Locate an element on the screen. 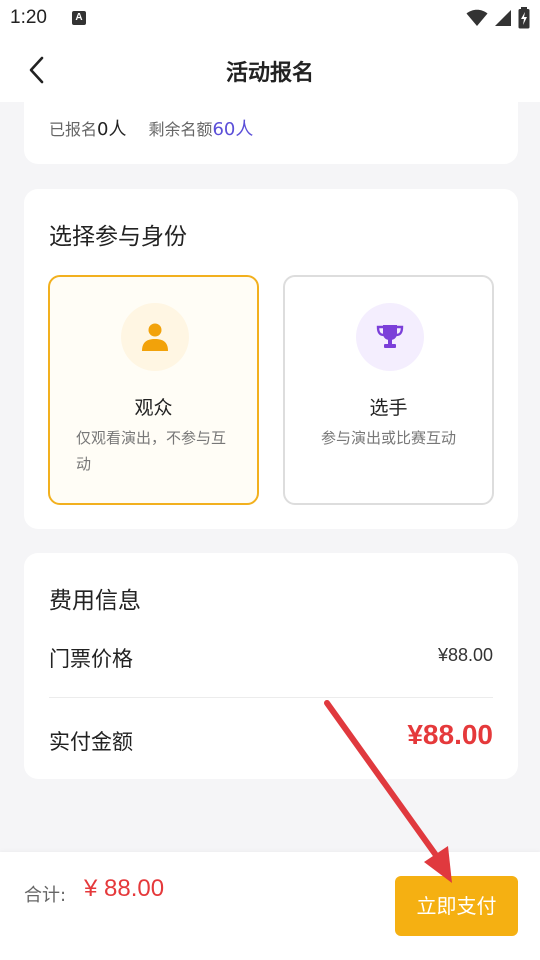  remaining-label: 剩余名额 is located at coordinates (180, 129).